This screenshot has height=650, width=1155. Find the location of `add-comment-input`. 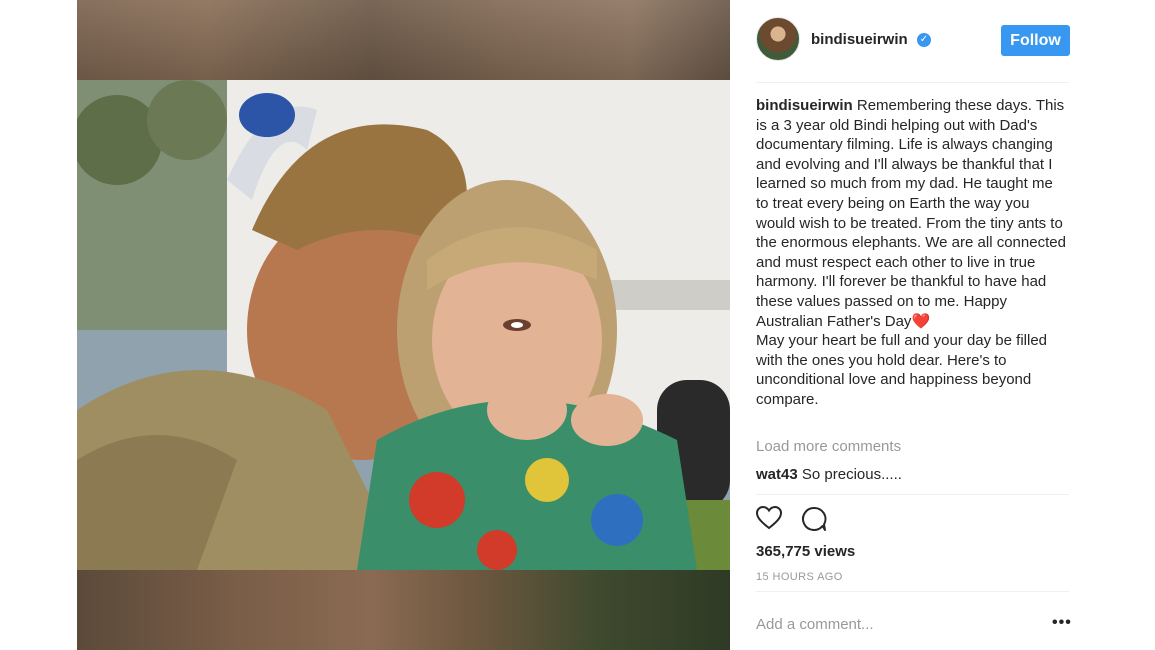

add-comment-input is located at coordinates (901, 624).